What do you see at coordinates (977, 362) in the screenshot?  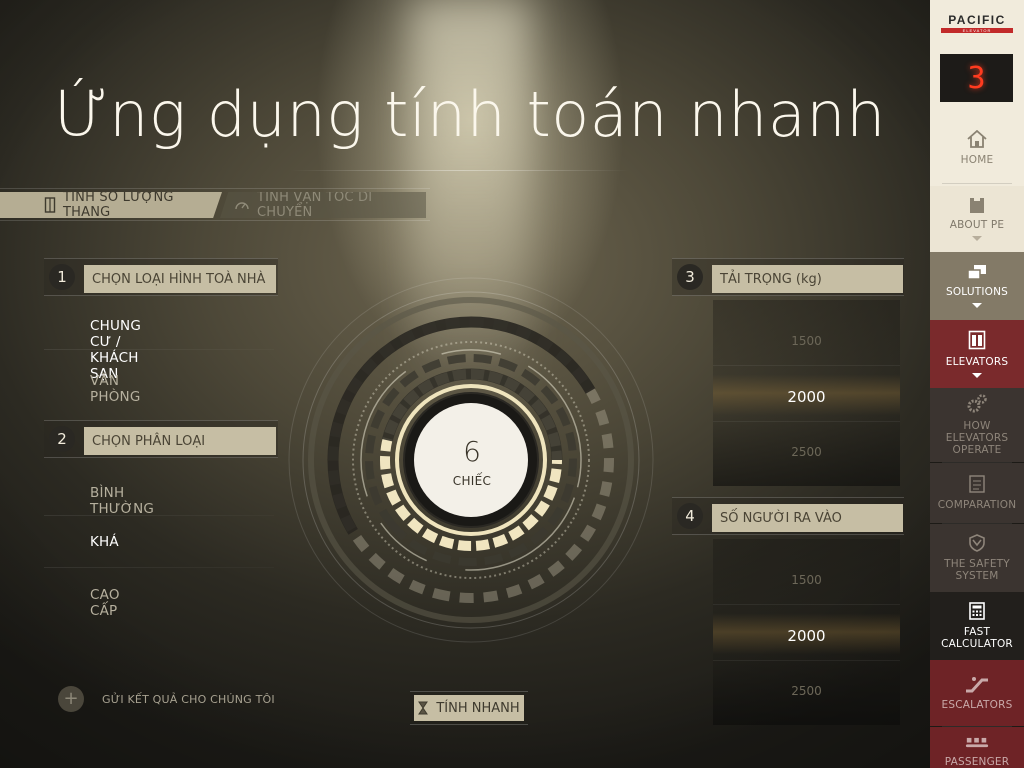 I see `sidebar-label: ELEVATORS` at bounding box center [977, 362].